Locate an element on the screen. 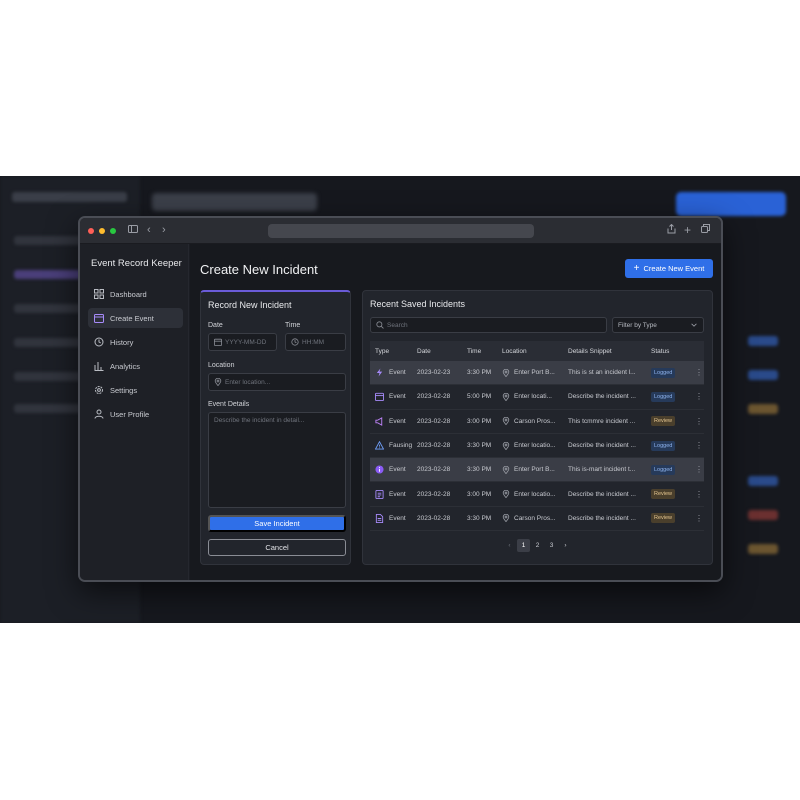 The height and width of the screenshot is (800, 800). sidebar-item-label: Create Event is located at coordinates (132, 318).